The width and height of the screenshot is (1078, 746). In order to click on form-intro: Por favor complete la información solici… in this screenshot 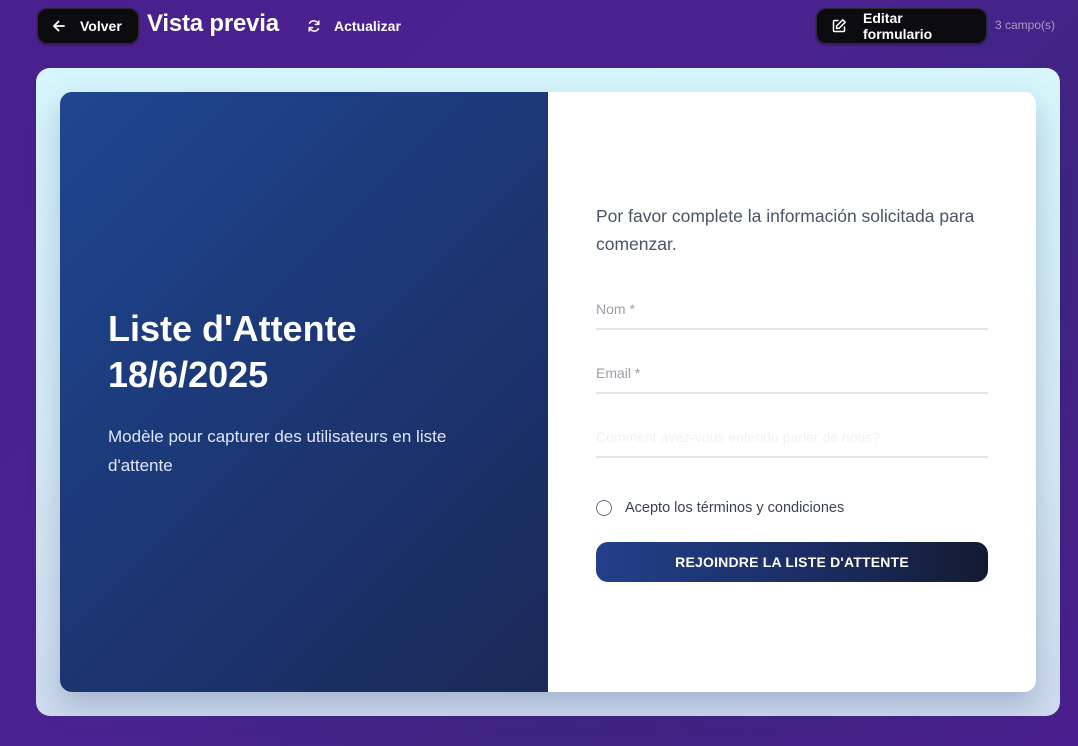, I will do `click(785, 230)`.